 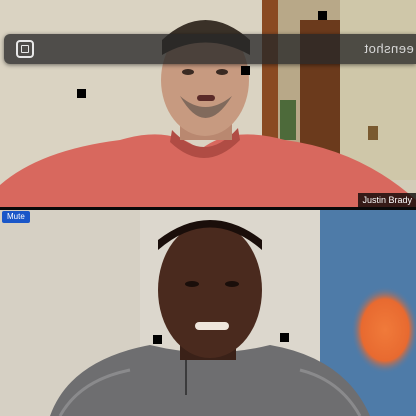 I want to click on toolbar-label: eenshot, so click(x=389, y=48).